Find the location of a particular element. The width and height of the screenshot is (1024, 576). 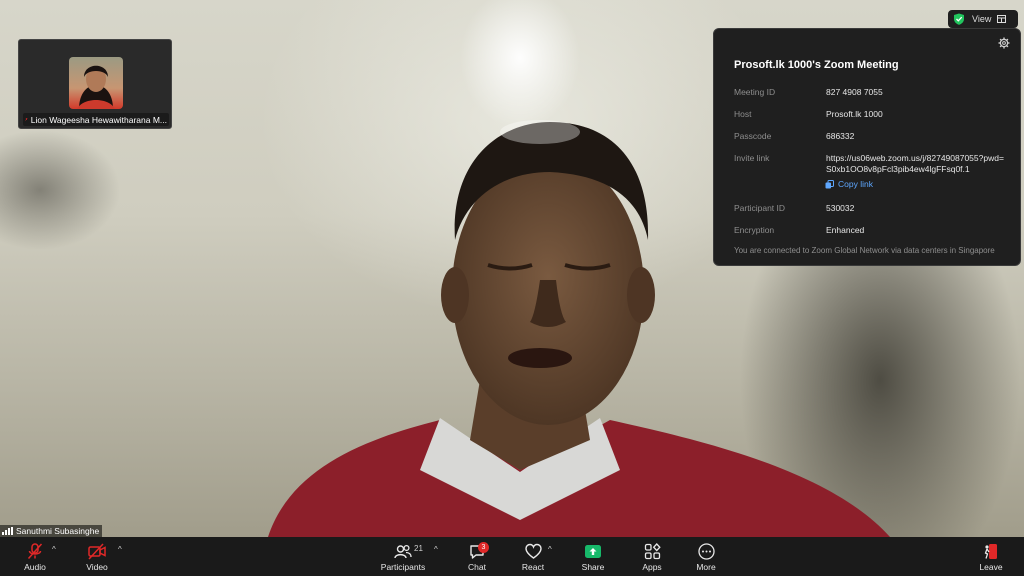

participants-label: Participants is located at coordinates (403, 567).